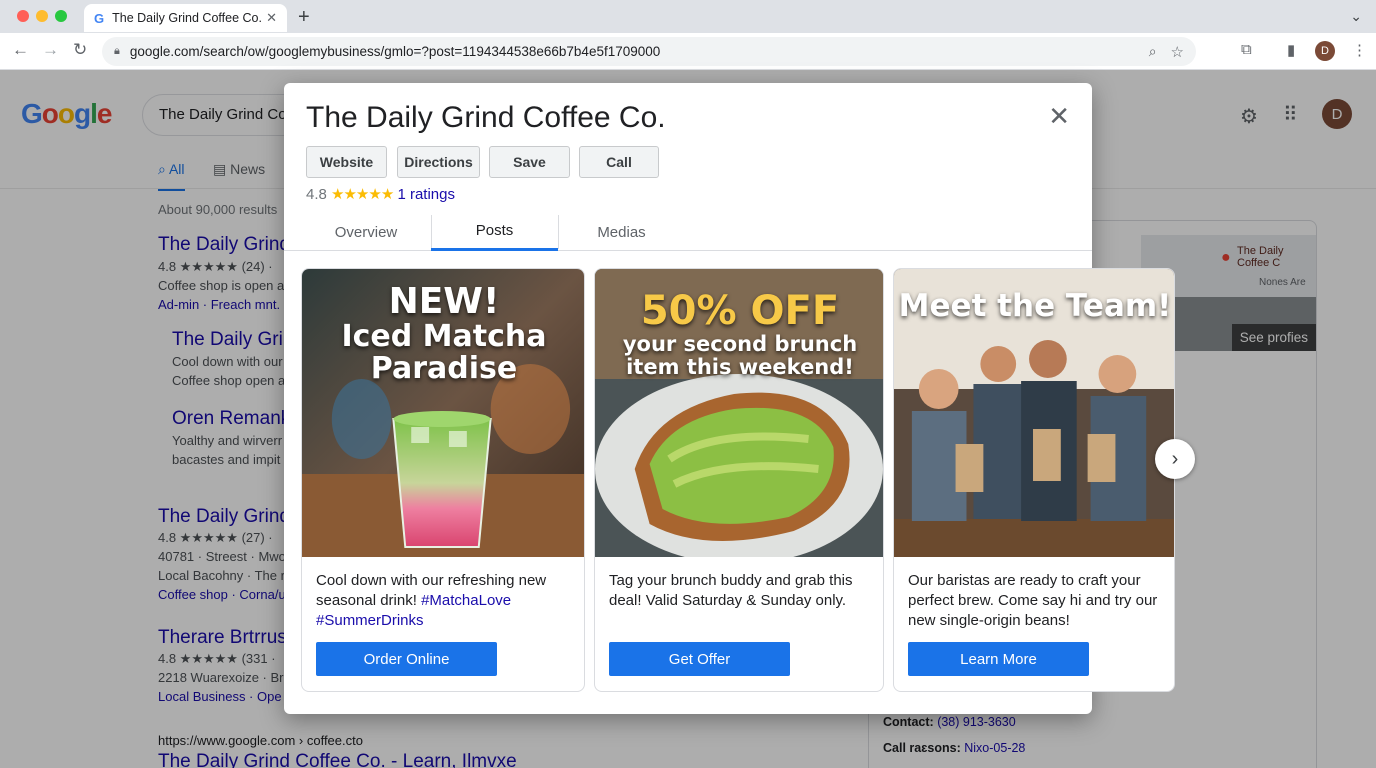  Describe the element at coordinates (406, 659) in the screenshot. I see `order-online-button: Order Online` at that location.